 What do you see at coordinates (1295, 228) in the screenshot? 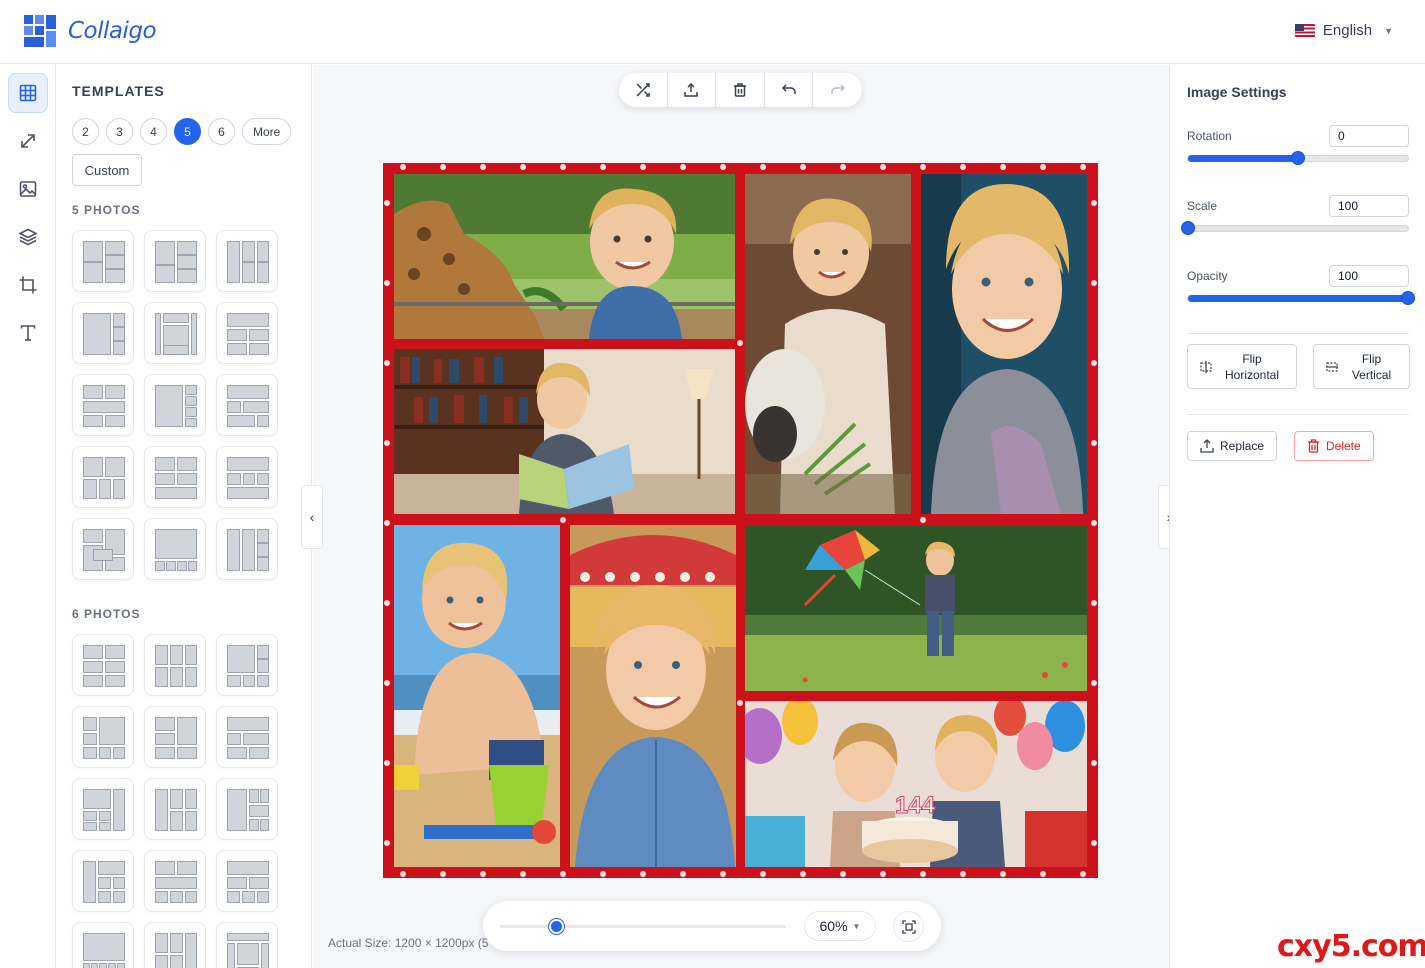
I see `scale-slider` at bounding box center [1295, 228].